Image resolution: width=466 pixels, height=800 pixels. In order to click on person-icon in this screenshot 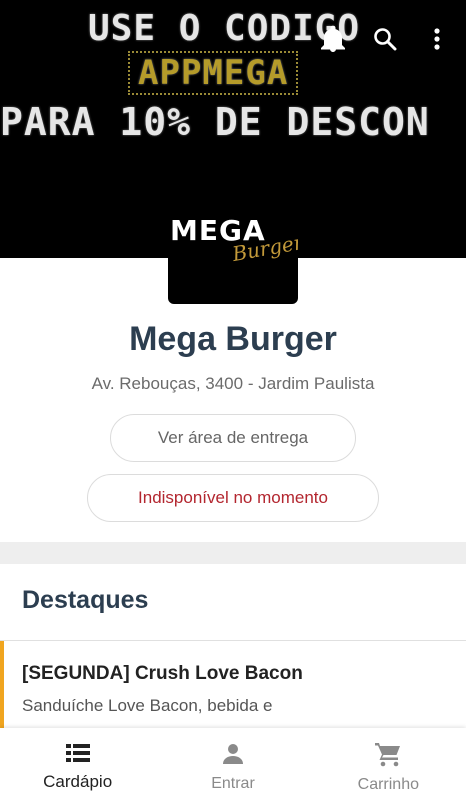, I will do `click(233, 756)`.